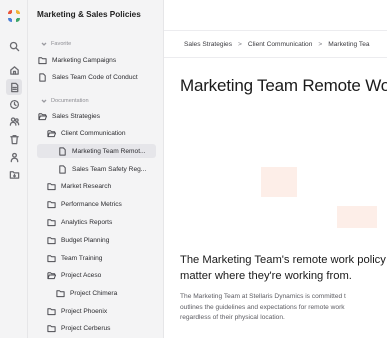 The height and width of the screenshot is (338, 387). Describe the element at coordinates (86, 186) in the screenshot. I see `sidebar-item-label: Market Research` at that location.